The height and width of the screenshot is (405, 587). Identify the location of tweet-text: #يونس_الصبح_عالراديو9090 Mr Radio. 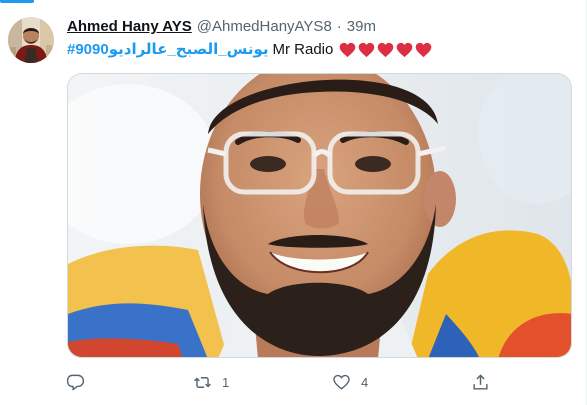
(249, 50).